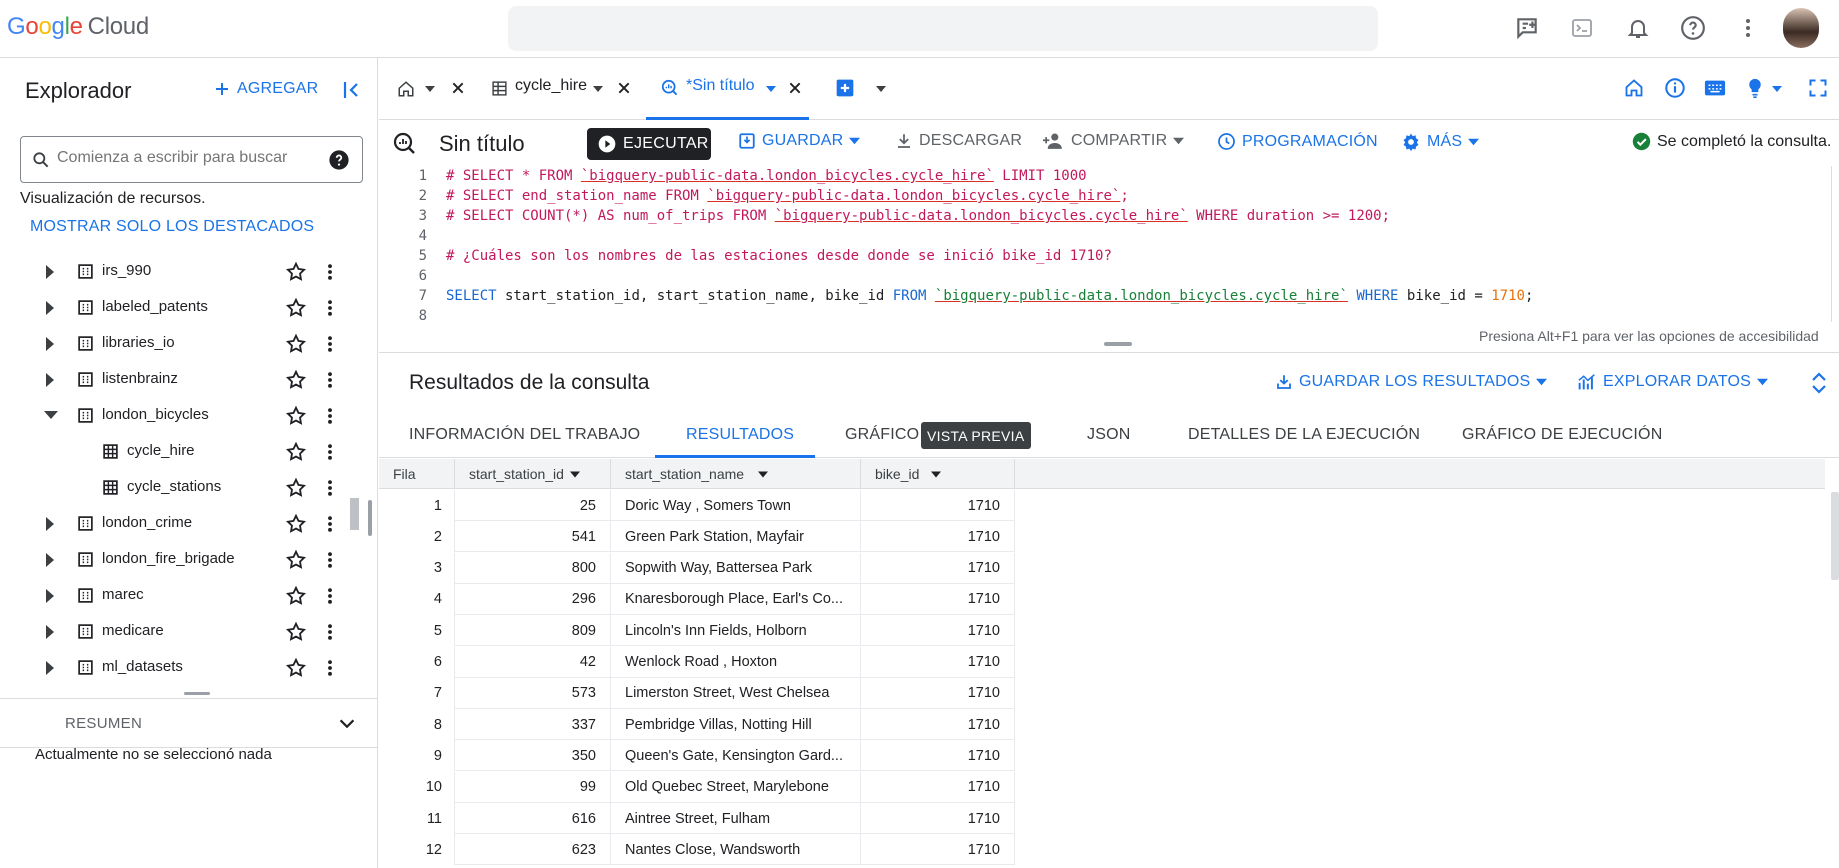  I want to click on share-button: COMPARTIR, so click(1114, 141).